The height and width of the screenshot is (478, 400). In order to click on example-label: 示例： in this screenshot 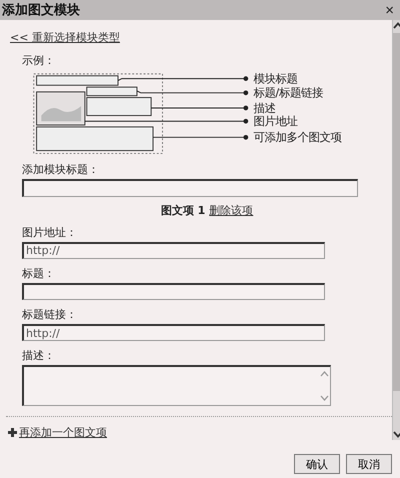, I will do `click(38, 60)`.